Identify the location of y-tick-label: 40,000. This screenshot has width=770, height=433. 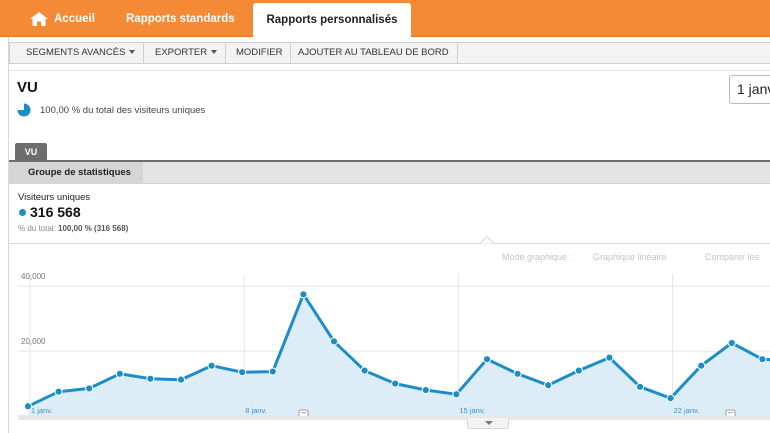
(33, 276).